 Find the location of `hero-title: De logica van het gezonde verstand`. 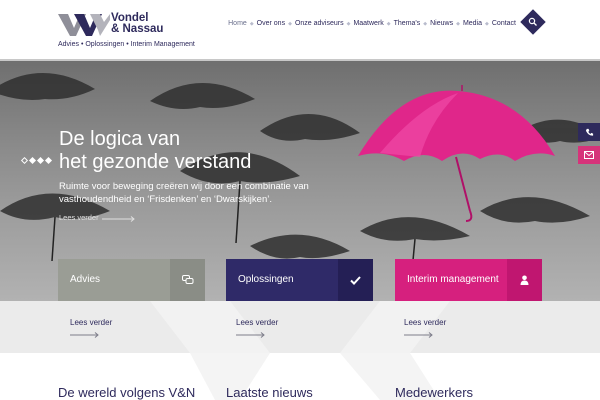

hero-title: De logica van het gezonde verstand is located at coordinates (209, 151).